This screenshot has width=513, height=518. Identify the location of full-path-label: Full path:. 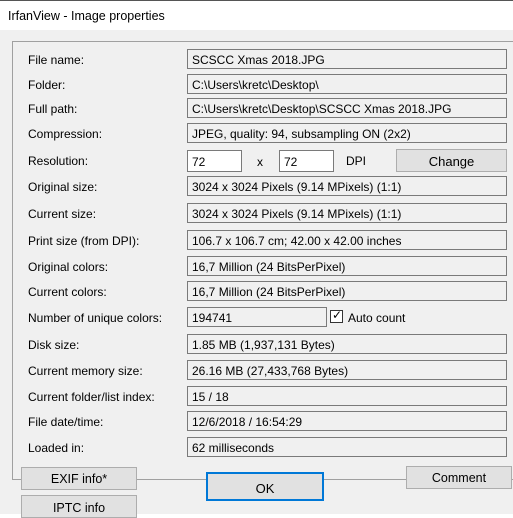
(53, 109).